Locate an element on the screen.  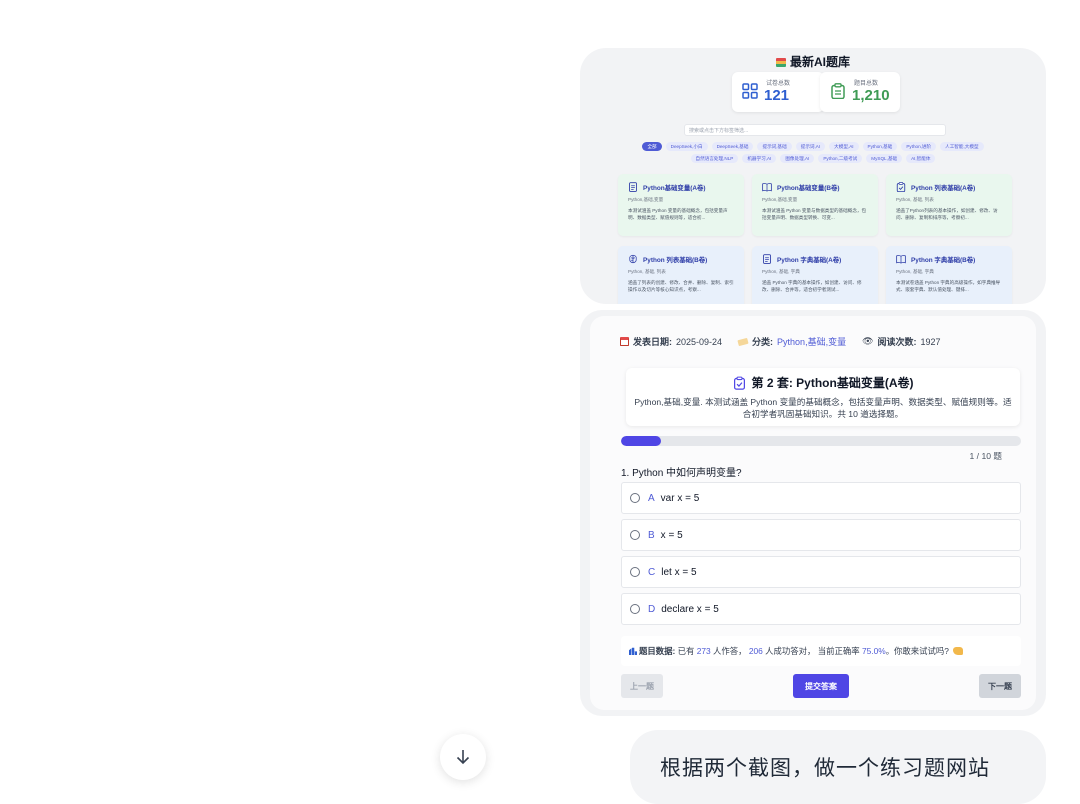
filter-tag: 提示词,基础 is located at coordinates (774, 146).